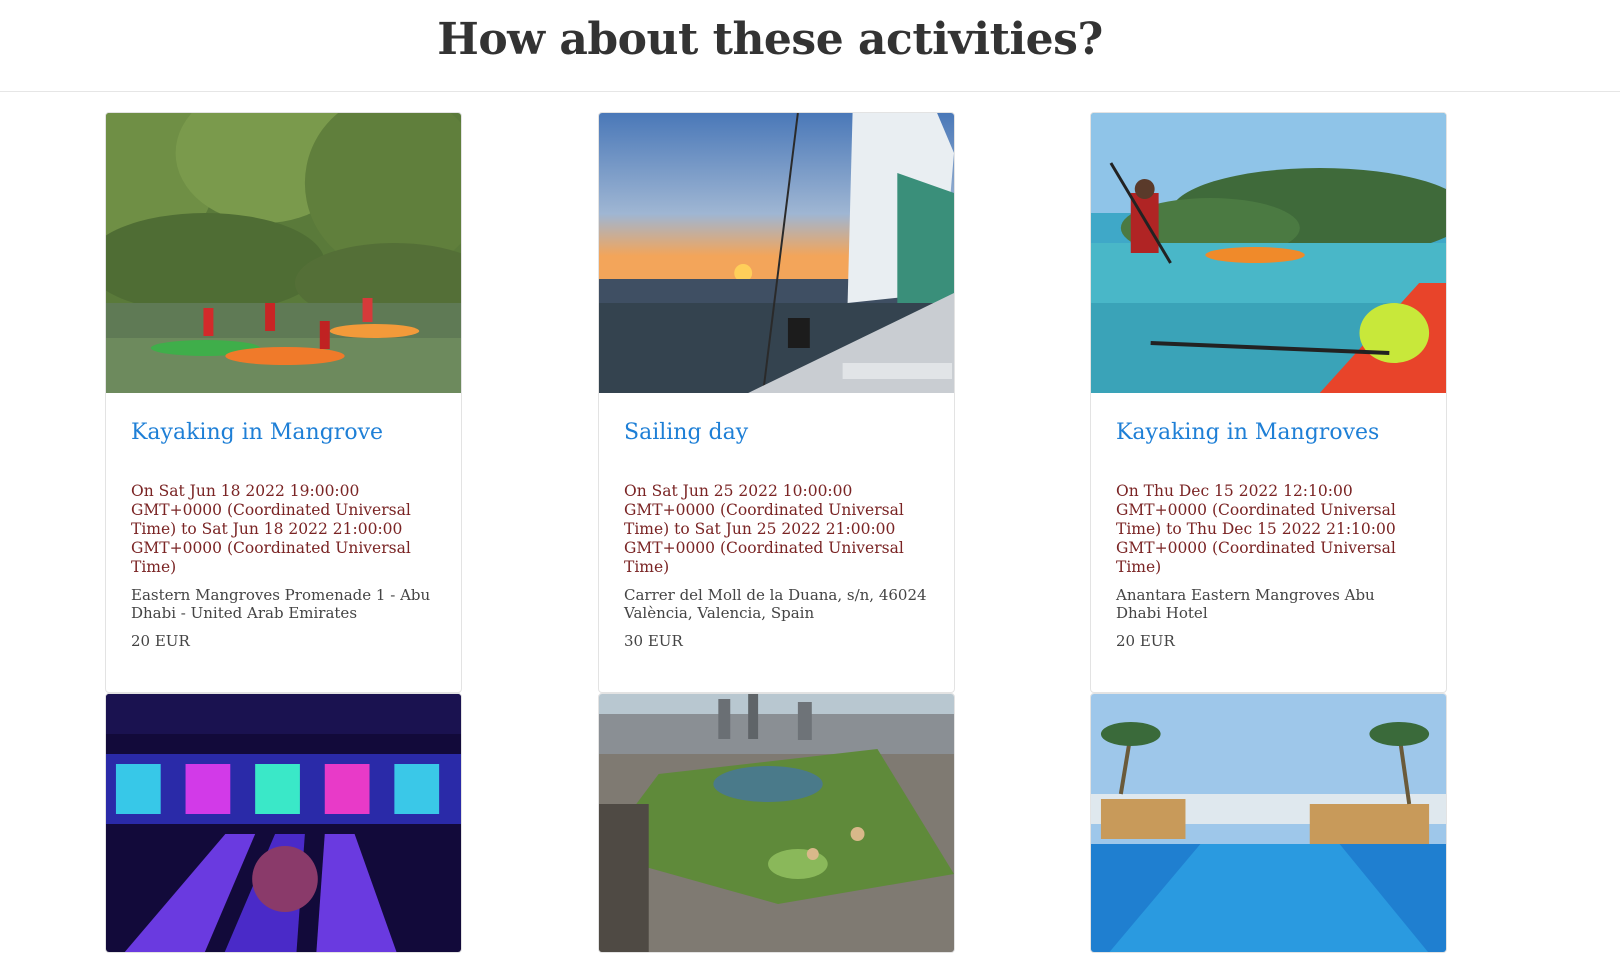  Describe the element at coordinates (770, 39) in the screenshot. I see `page-title: How about these activities?` at that location.